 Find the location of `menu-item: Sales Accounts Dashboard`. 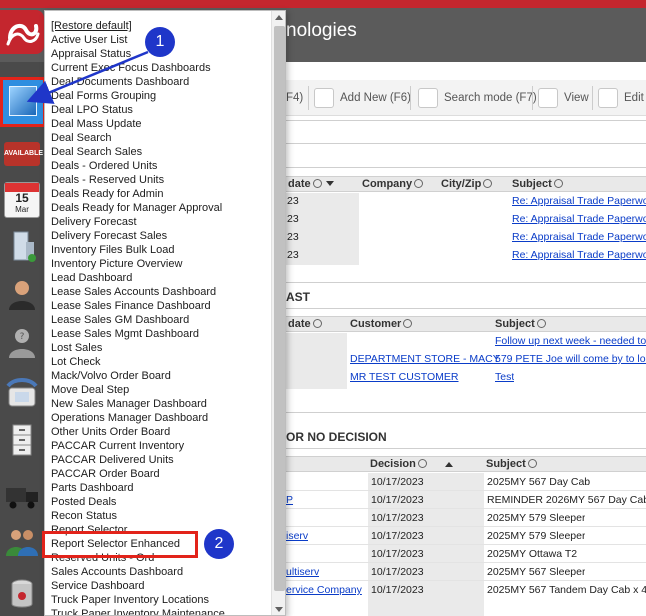

menu-item: Sales Accounts Dashboard is located at coordinates (138, 572).